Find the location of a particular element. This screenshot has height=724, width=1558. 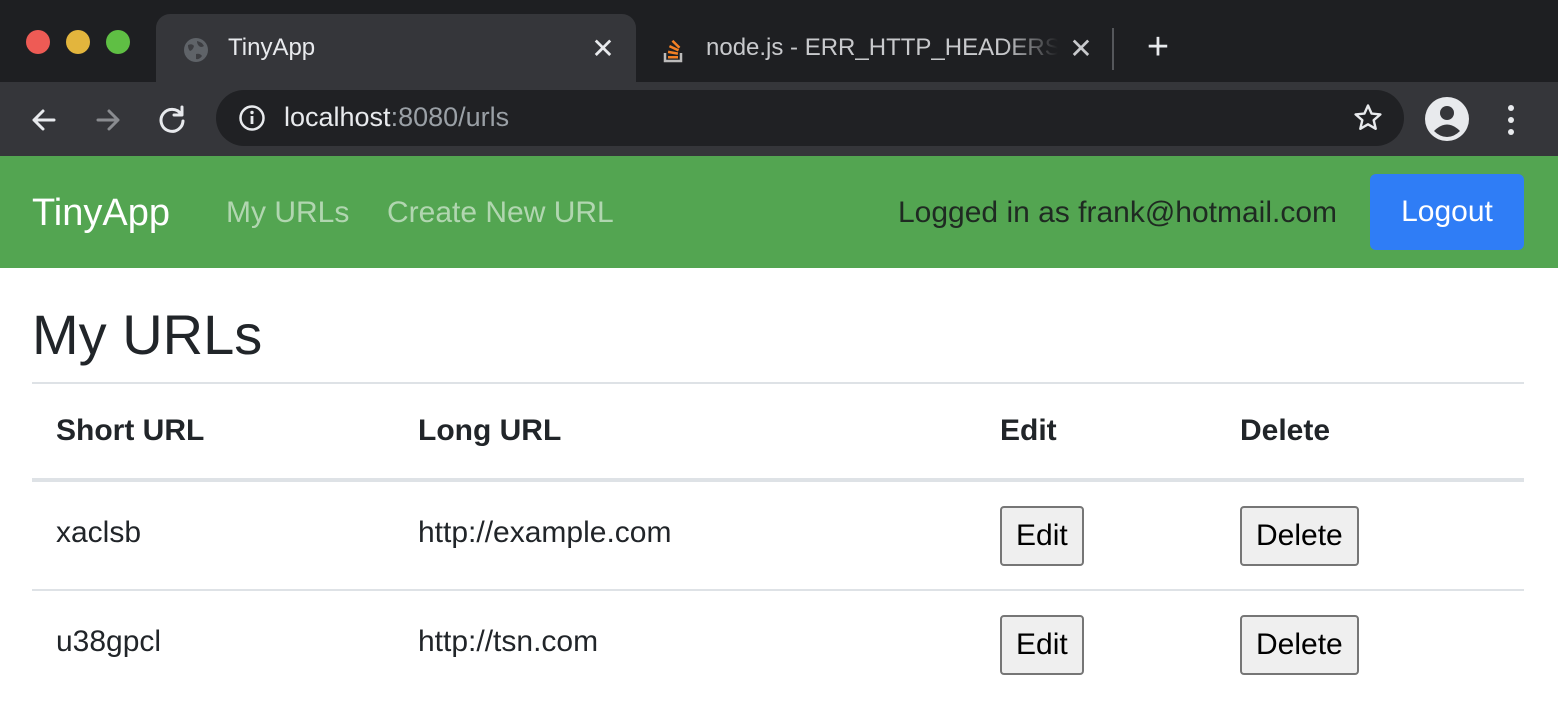

close-window-button is located at coordinates (38, 42).